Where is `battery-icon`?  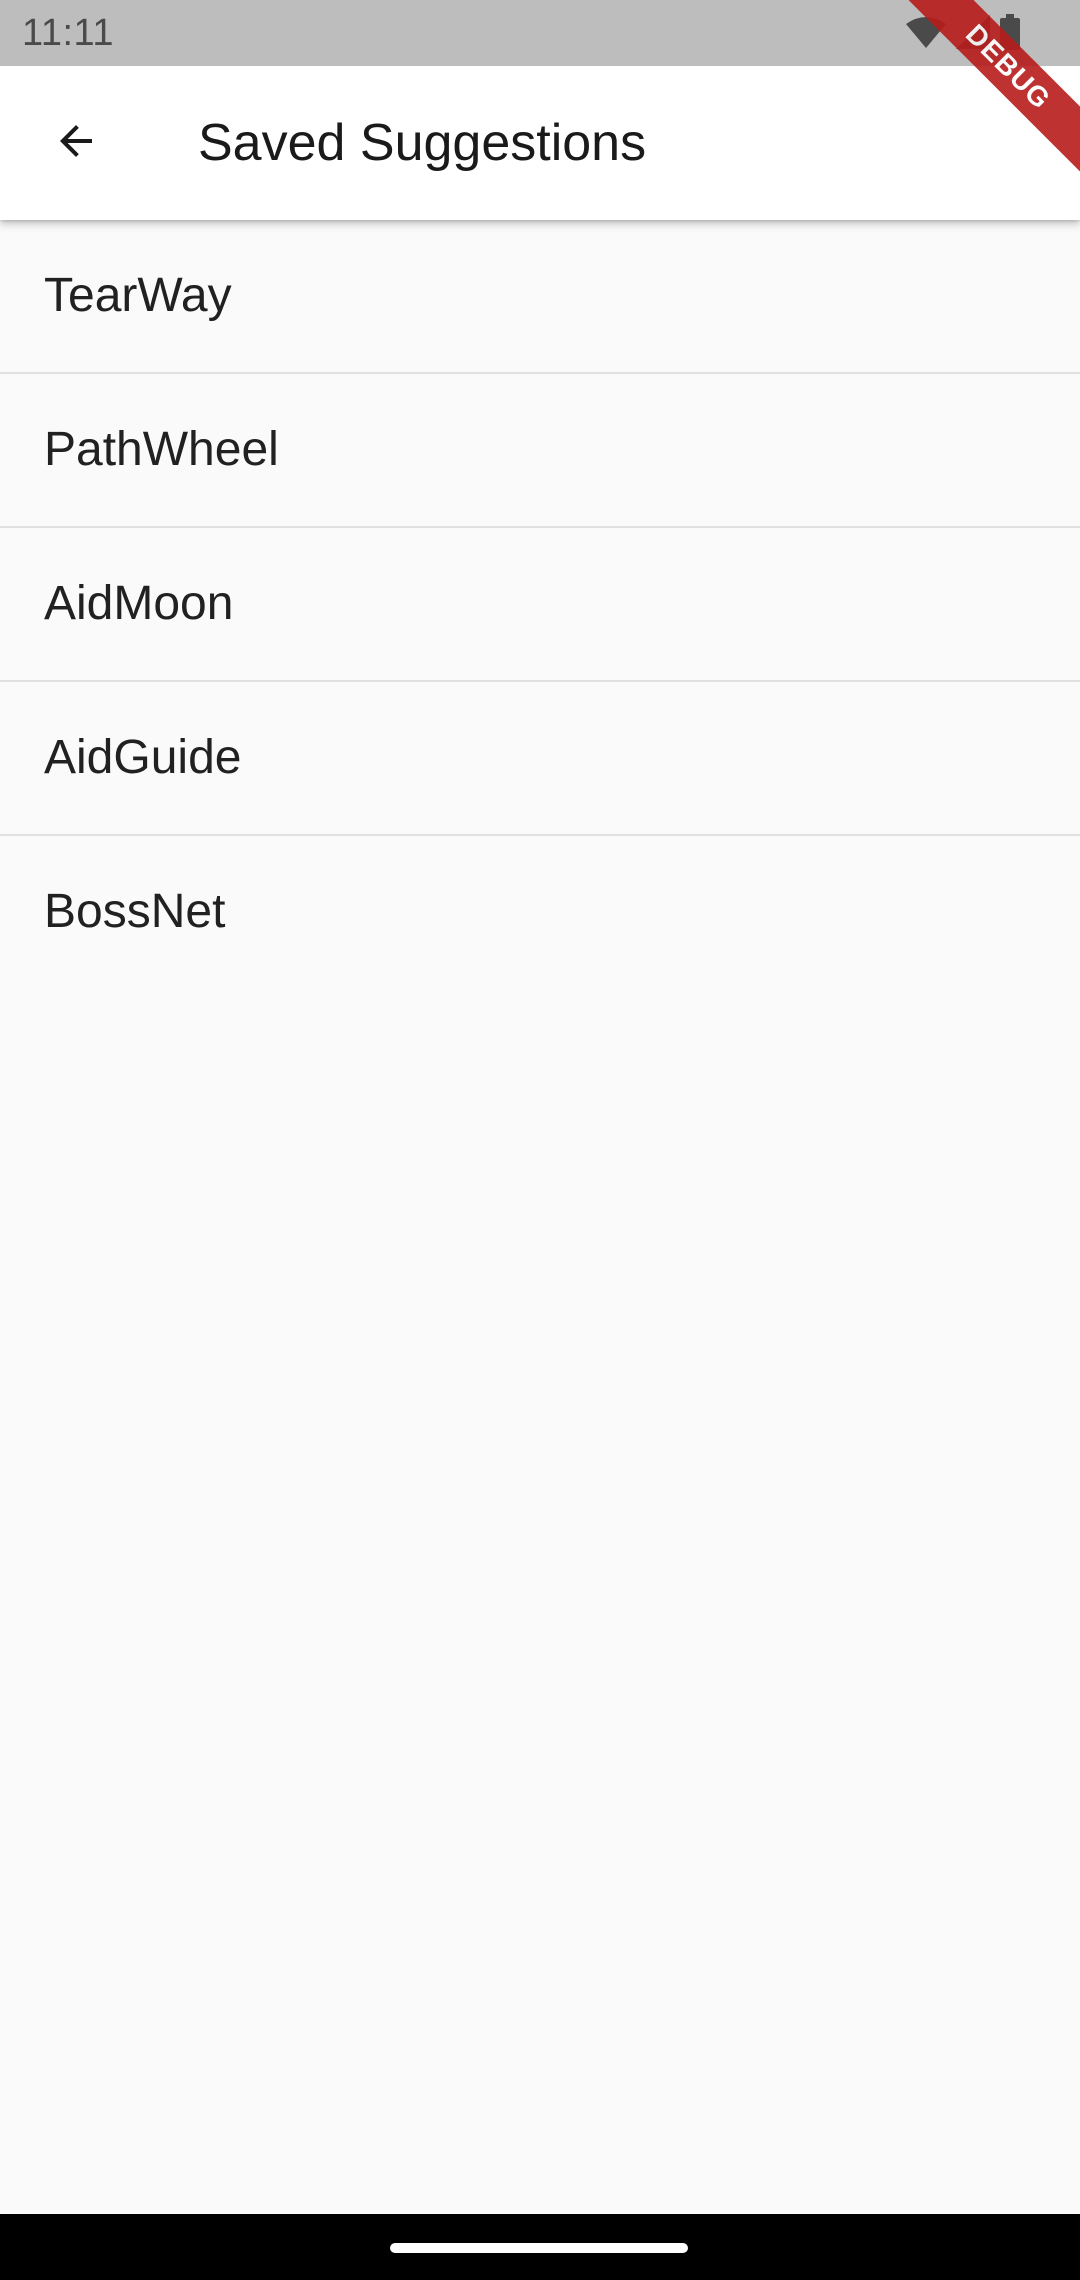 battery-icon is located at coordinates (1010, 32).